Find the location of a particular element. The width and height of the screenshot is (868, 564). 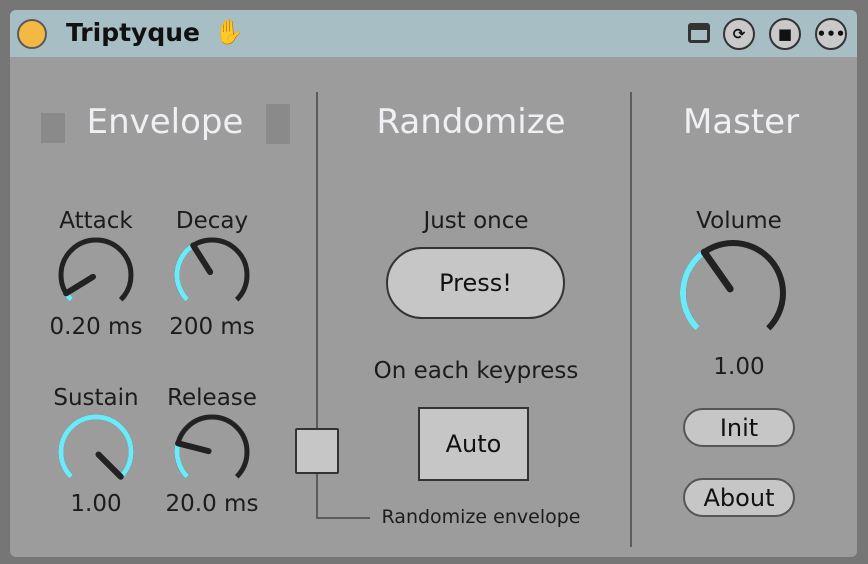

volume-value: 1.00 is located at coordinates (739, 367).